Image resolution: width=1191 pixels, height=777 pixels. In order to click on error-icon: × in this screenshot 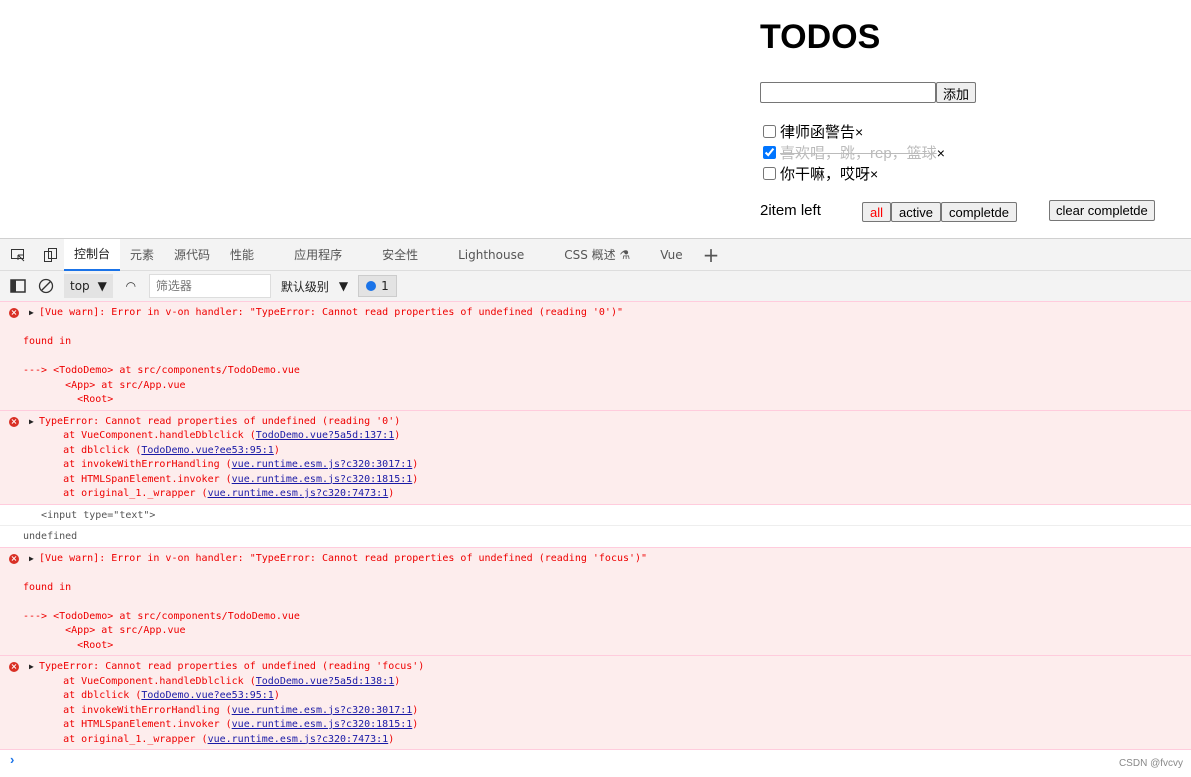, I will do `click(14, 313)`.